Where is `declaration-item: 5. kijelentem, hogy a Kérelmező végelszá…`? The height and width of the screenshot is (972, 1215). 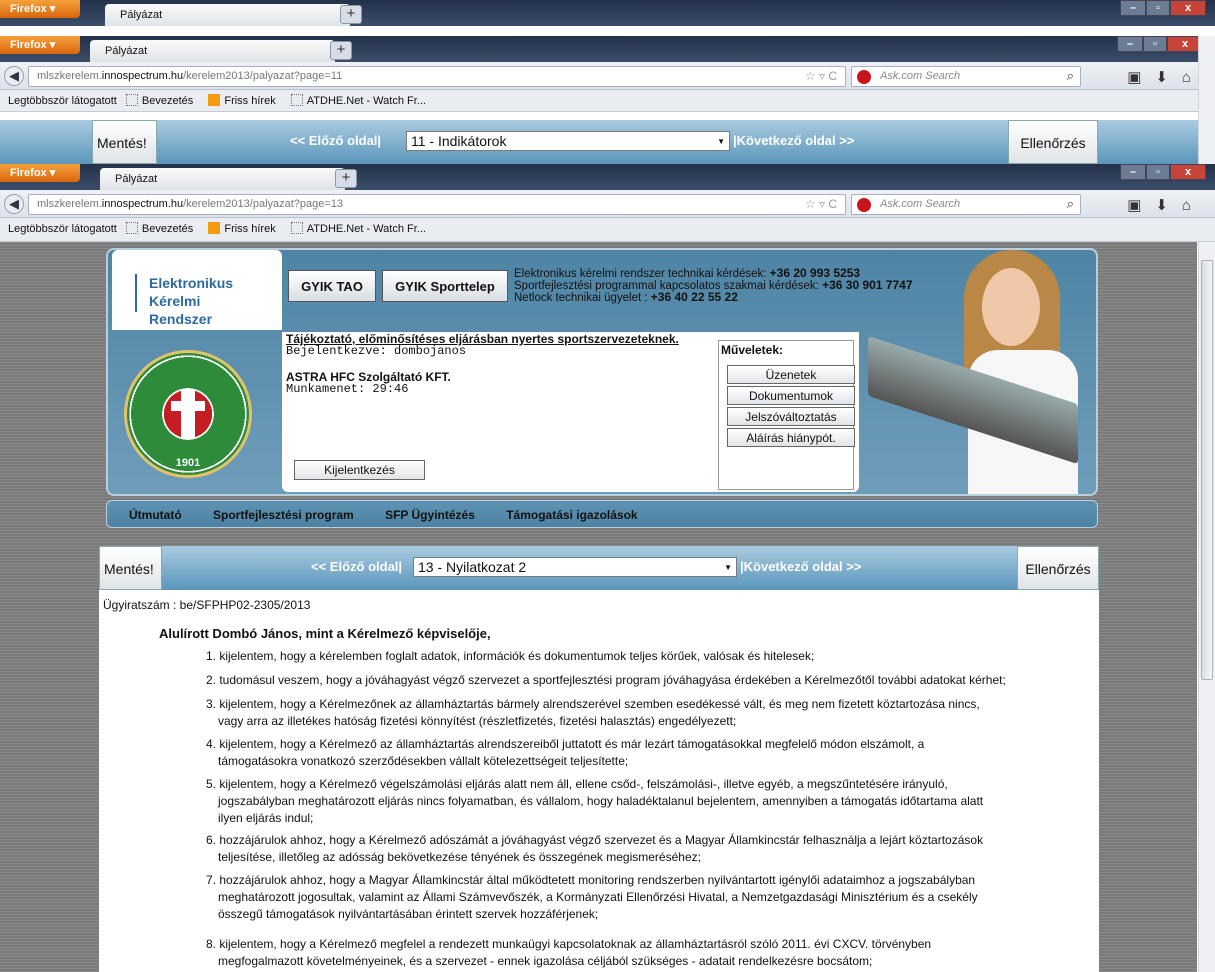
declaration-item: 5. kijelentem, hogy a Kérelmező végelszá… is located at coordinates (595, 801).